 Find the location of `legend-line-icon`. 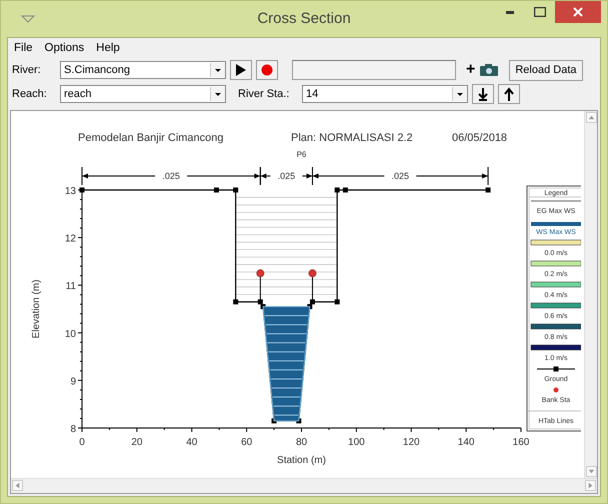

legend-line-icon is located at coordinates (555, 201).